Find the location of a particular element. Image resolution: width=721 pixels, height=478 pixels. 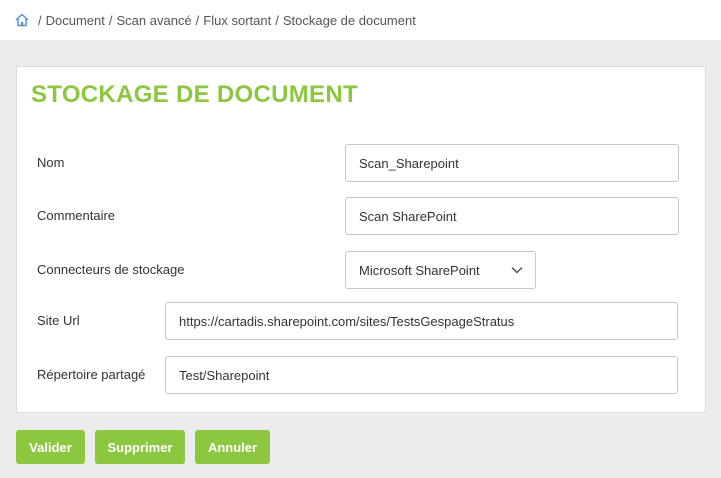

breadcrumb-item-document: Document is located at coordinates (75, 20).